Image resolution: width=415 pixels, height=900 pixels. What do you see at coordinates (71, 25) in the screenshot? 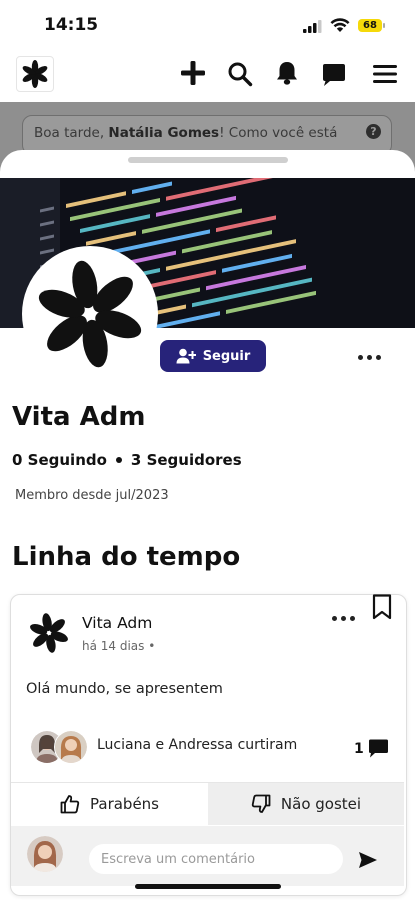
I see `status-time: 14:15` at bounding box center [71, 25].